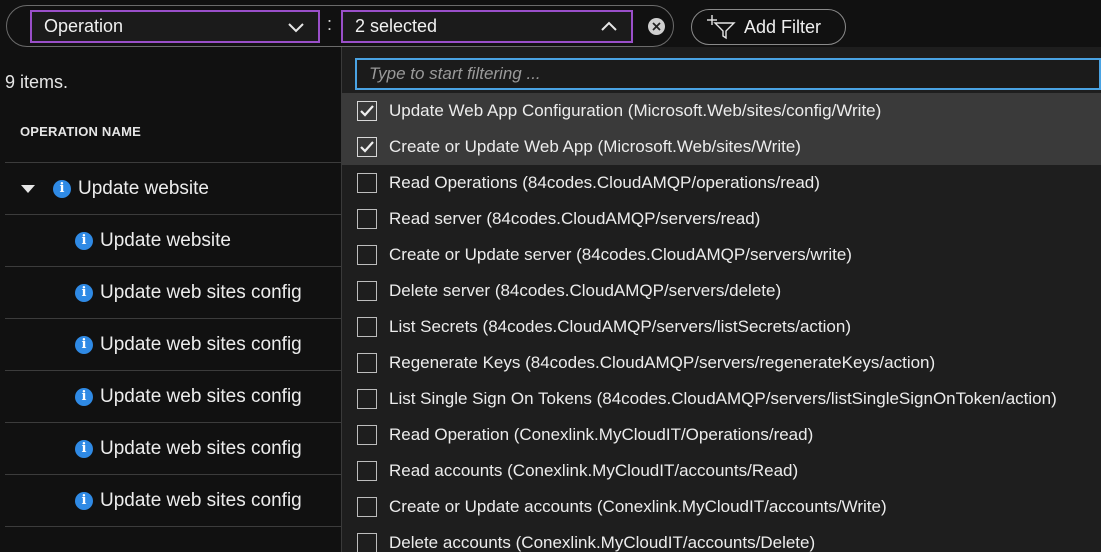 The height and width of the screenshot is (552, 1101). I want to click on search-input, so click(728, 74).